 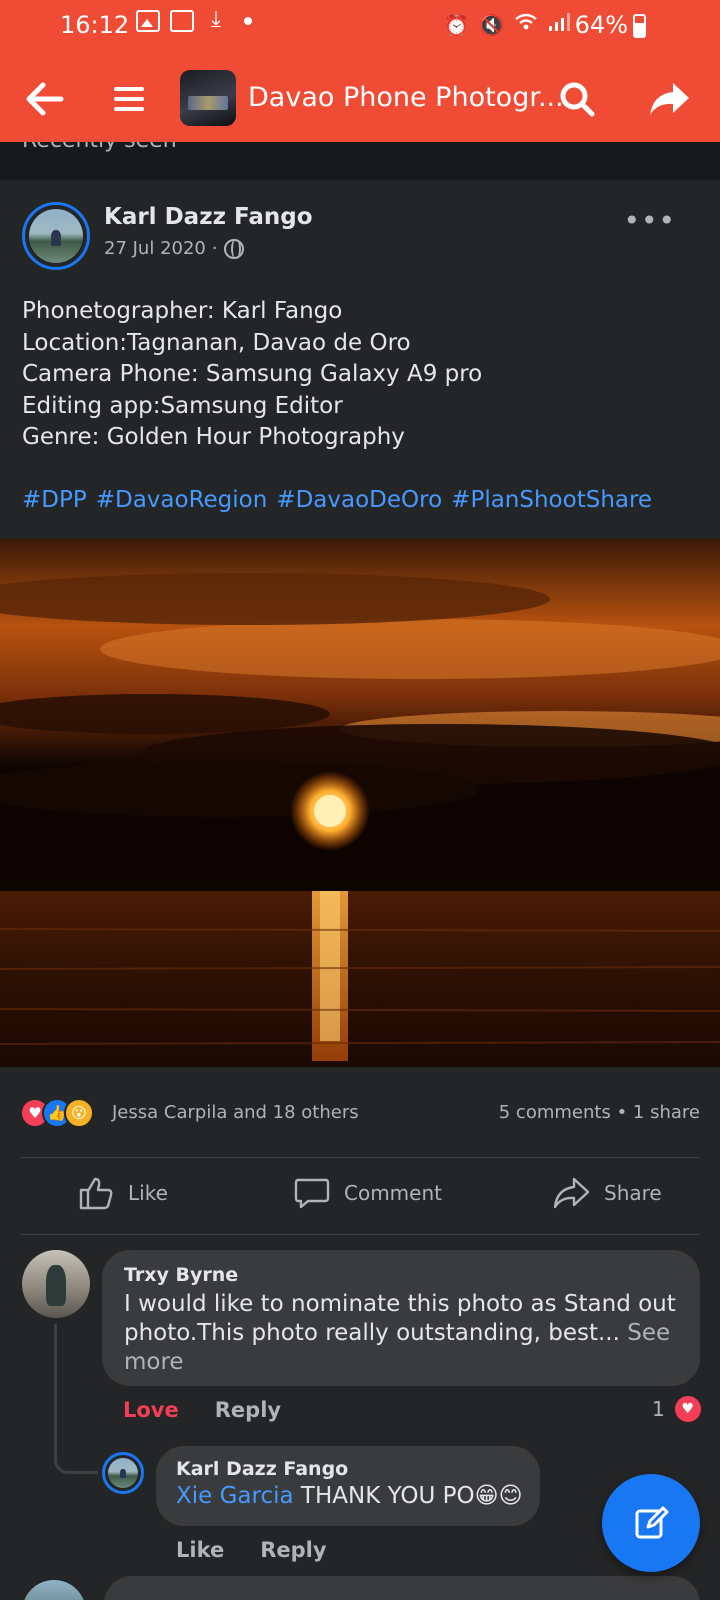 I want to click on post-counts: 5 comments • 1 share, so click(x=599, y=1112).